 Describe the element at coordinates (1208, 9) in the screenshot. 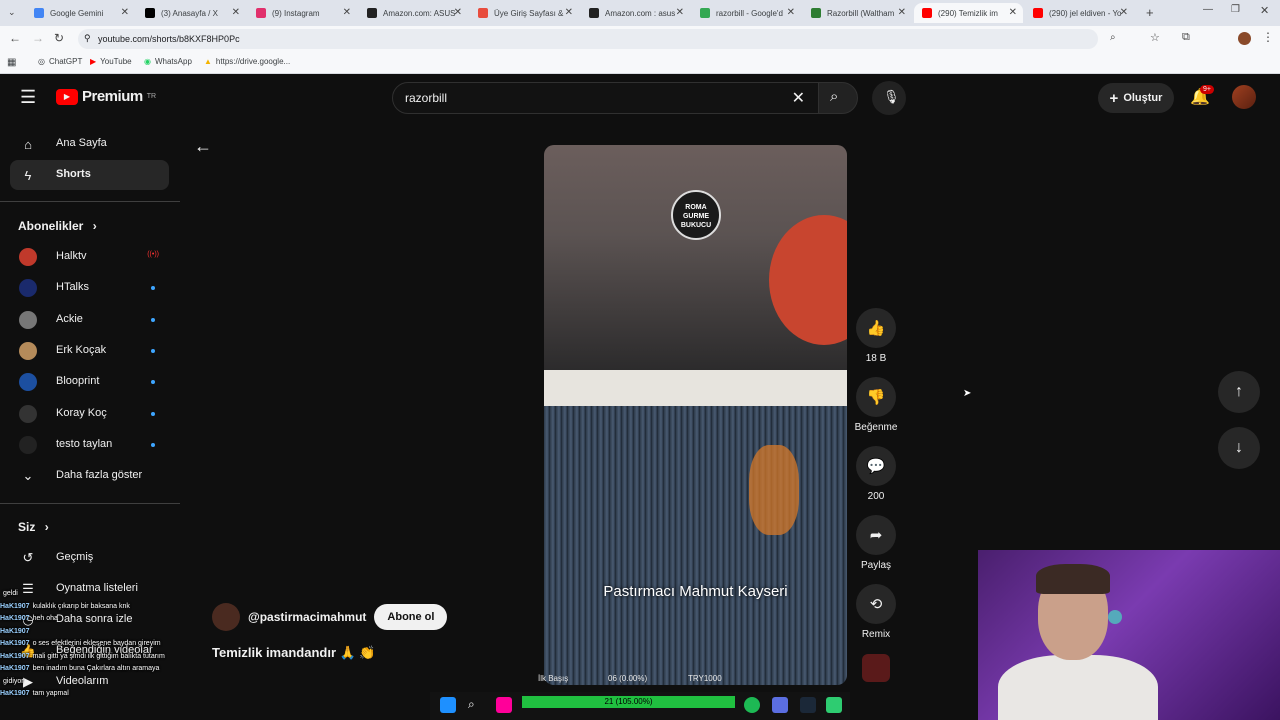

I see `minimize-button: —` at that location.